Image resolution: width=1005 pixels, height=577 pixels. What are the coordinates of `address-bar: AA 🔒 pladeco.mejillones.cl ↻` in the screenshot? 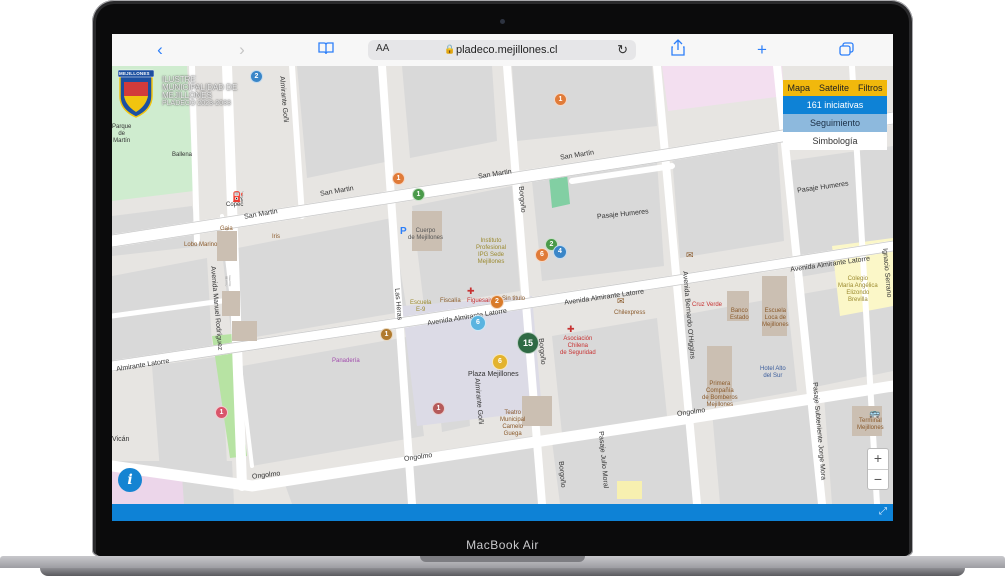 It's located at (502, 50).